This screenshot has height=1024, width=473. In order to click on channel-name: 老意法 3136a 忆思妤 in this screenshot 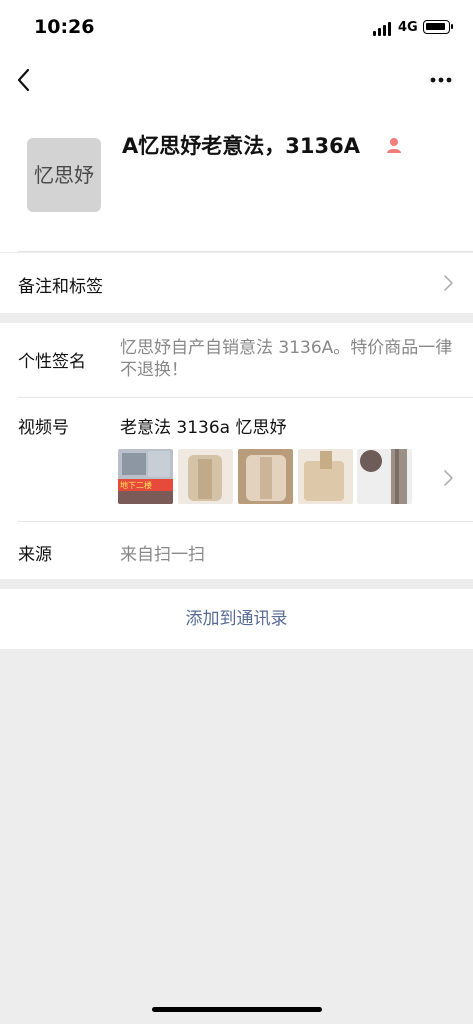, I will do `click(203, 428)`.